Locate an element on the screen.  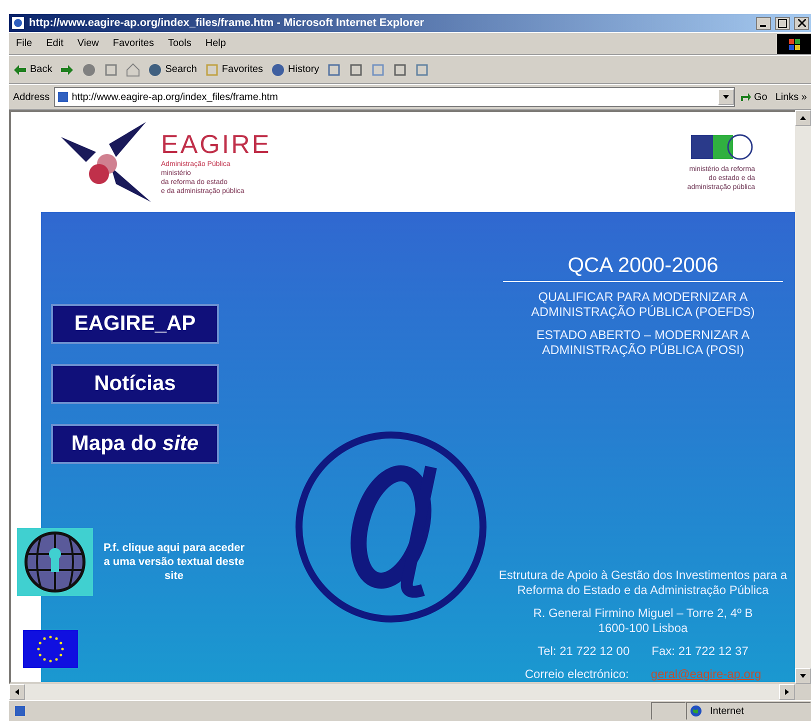
close-button is located at coordinates (801, 23).